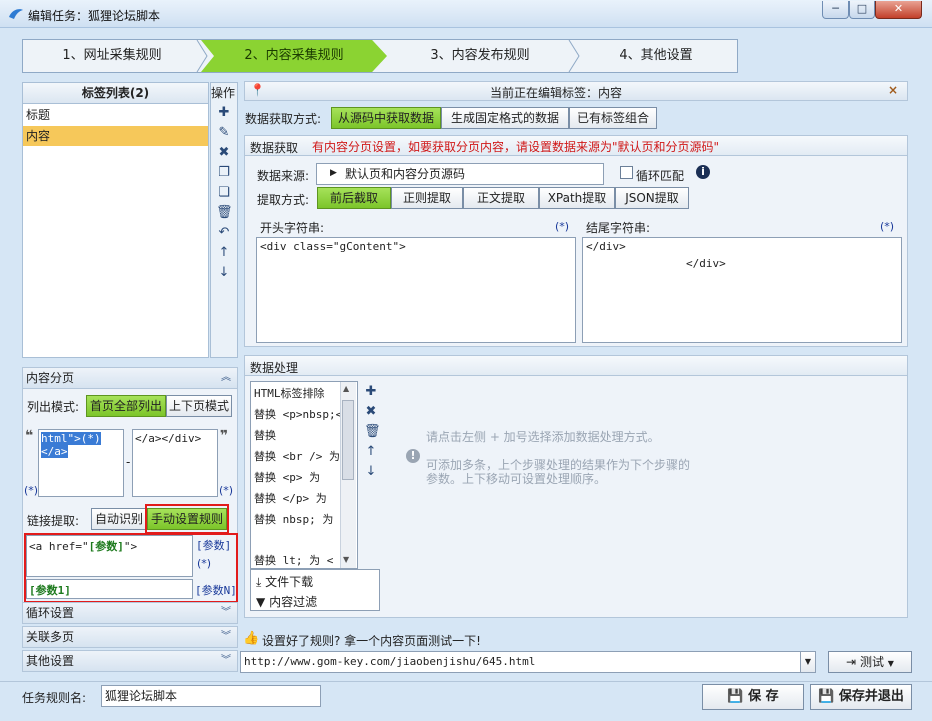 The image size is (932, 721). I want to click on task-name-input: 狐狸论坛脚本, so click(211, 696).